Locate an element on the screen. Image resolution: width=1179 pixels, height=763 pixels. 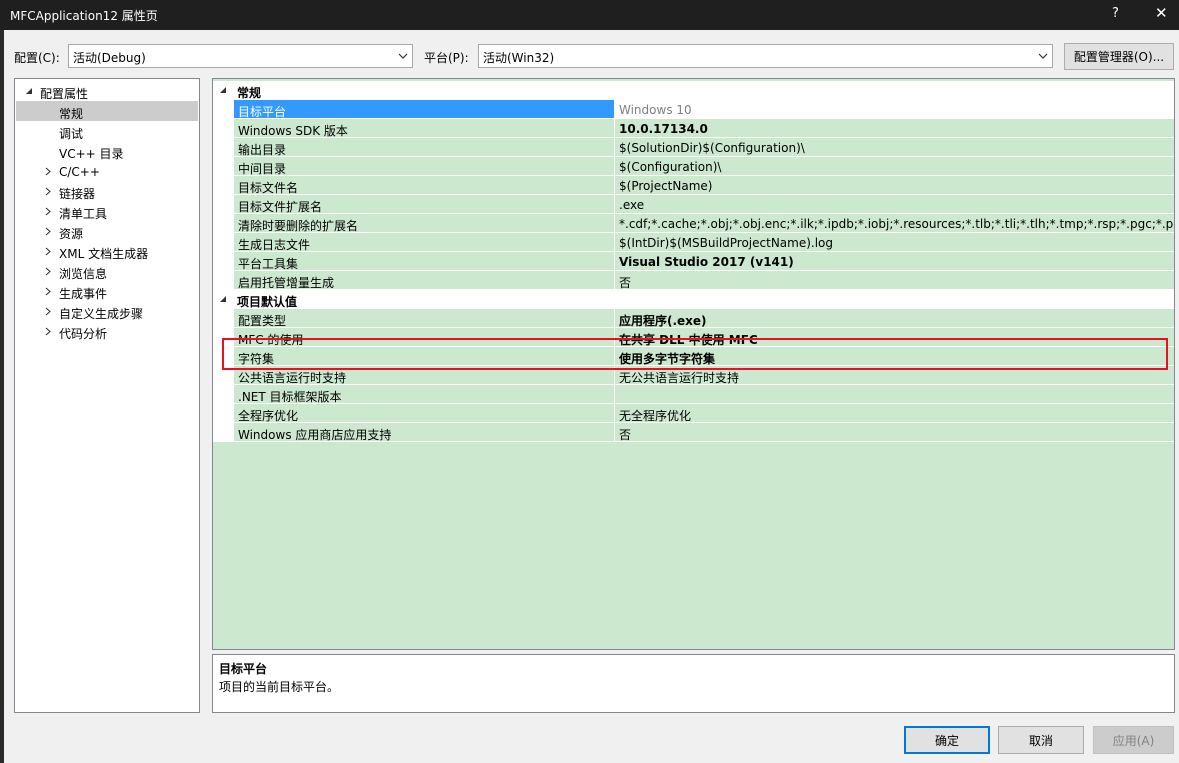
property-row: MFC 的使用 在共享 DLL 中使用 MFC is located at coordinates (693, 337).